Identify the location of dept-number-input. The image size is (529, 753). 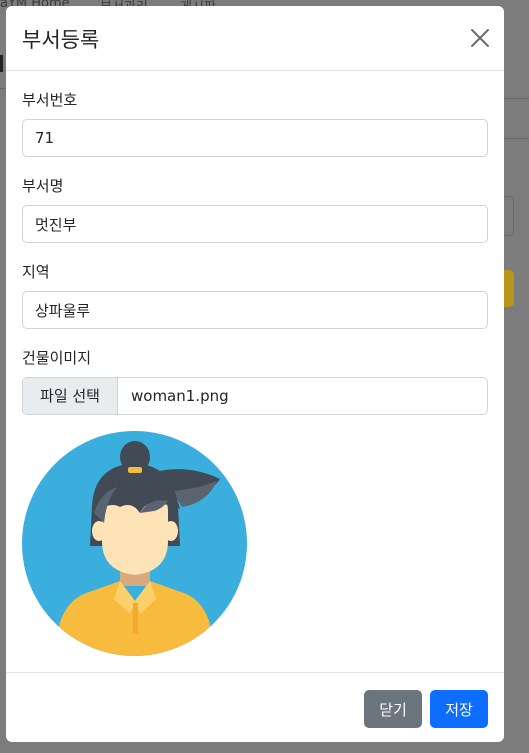
(255, 138).